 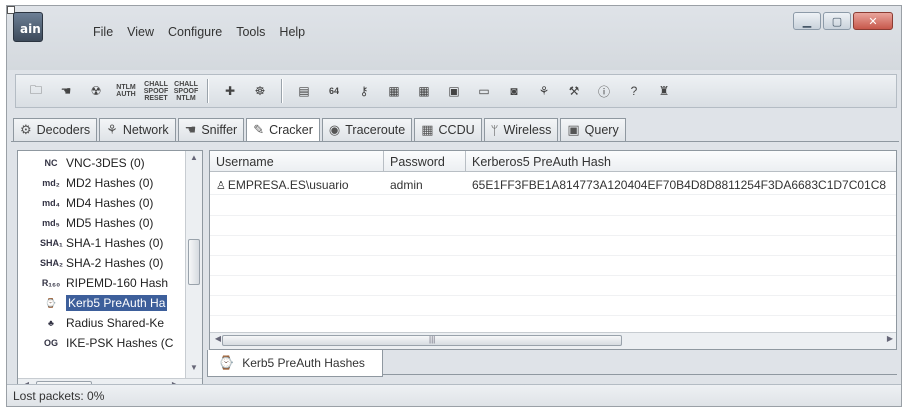 What do you see at coordinates (295, 363) in the screenshot?
I see `subtab-kerb5-preauth-hashes: ⌚ Kerb5 PreAuth Hashes` at bounding box center [295, 363].